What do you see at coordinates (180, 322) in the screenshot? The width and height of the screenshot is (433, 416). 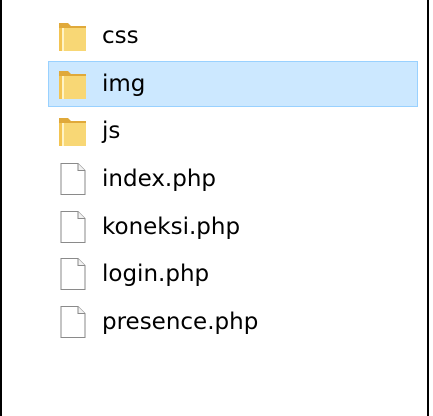 I see `item-name: presence.php` at bounding box center [180, 322].